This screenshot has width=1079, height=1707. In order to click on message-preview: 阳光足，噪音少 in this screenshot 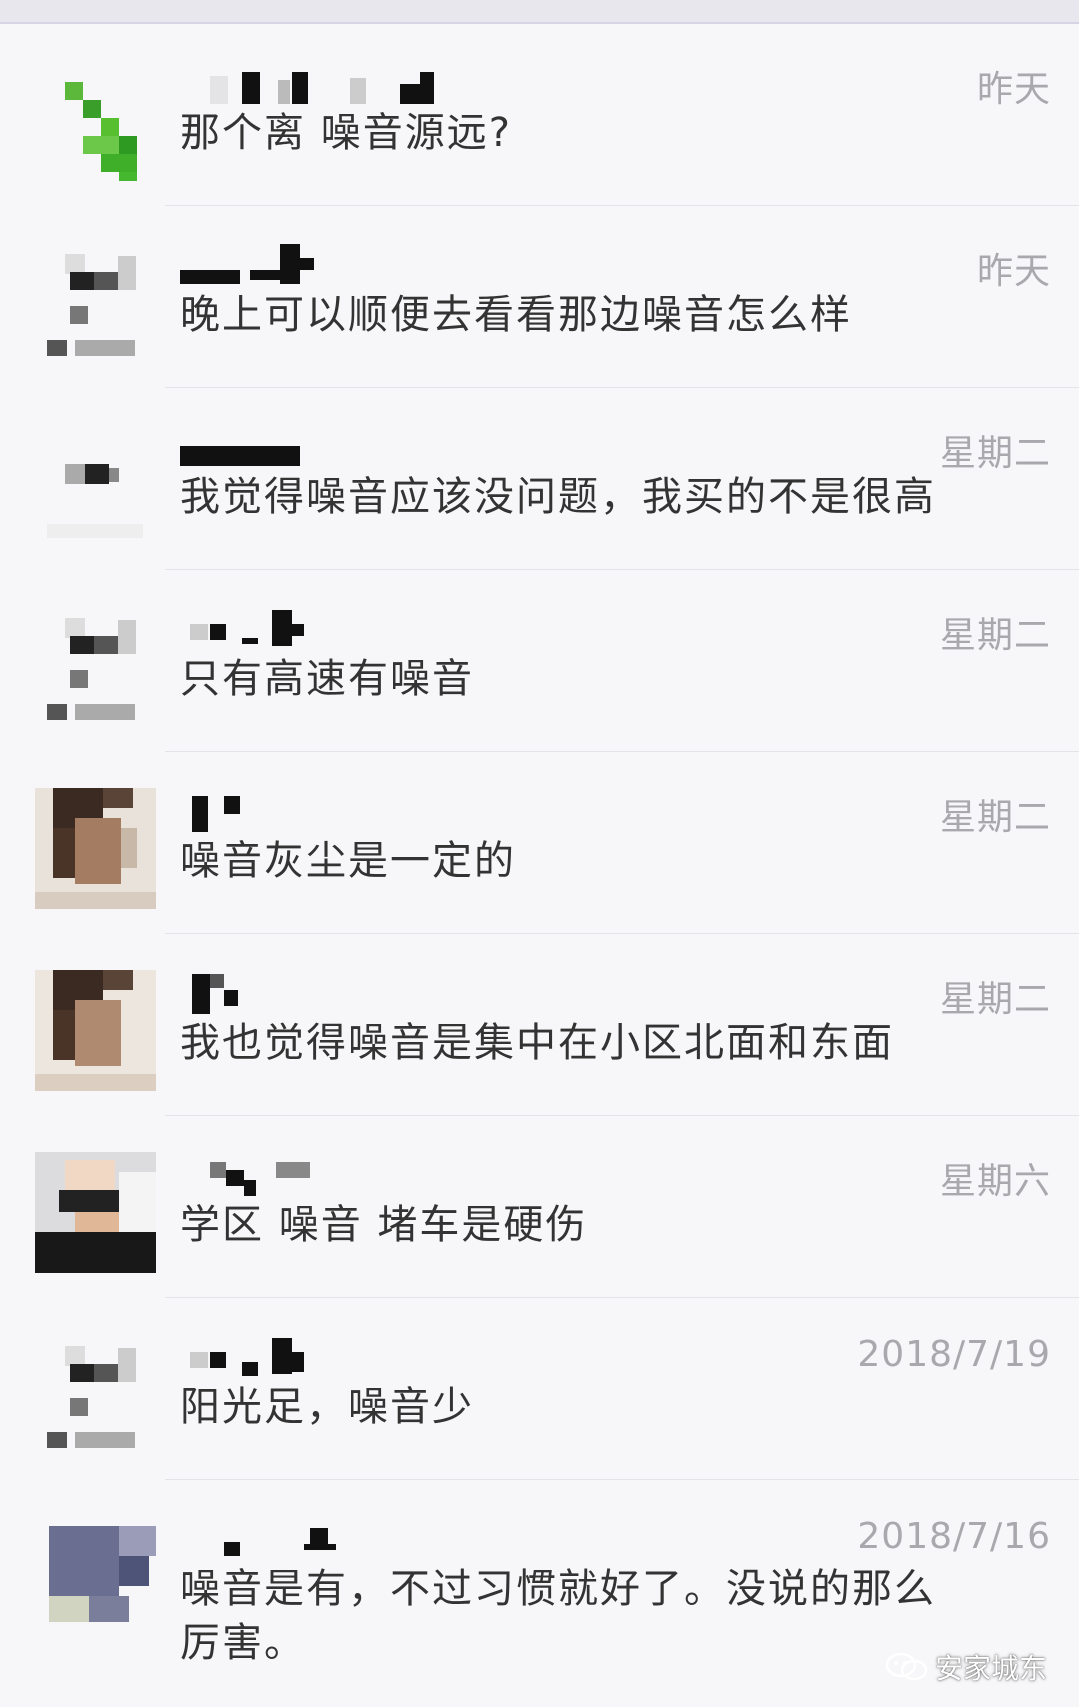, I will do `click(327, 1407)`.